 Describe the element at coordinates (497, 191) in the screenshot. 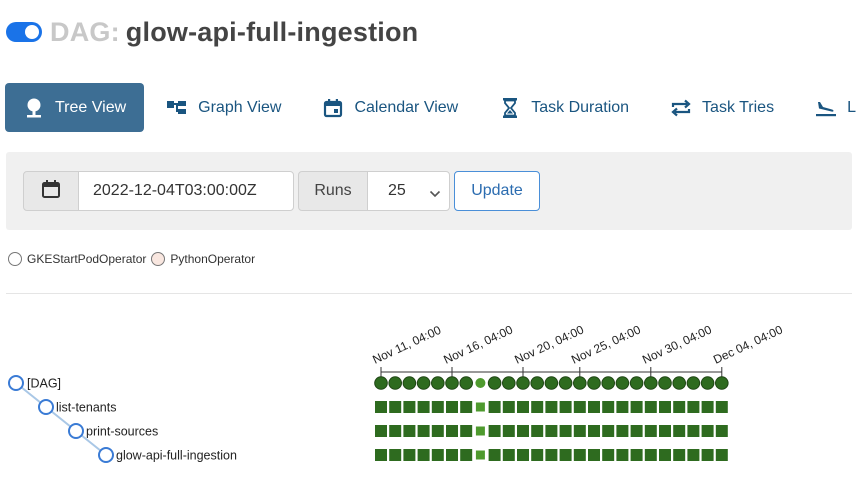

I see `update-button: Update` at that location.